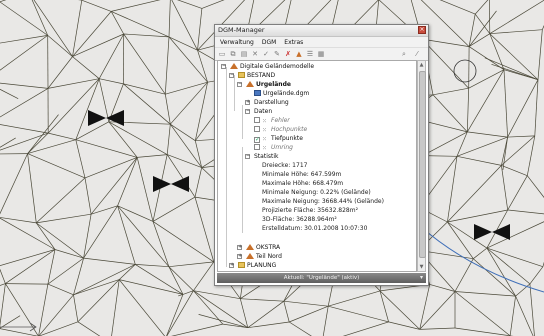 The image size is (544, 336). What do you see at coordinates (244, 54) in the screenshot?
I see `paste-icon: ▤` at bounding box center [244, 54].